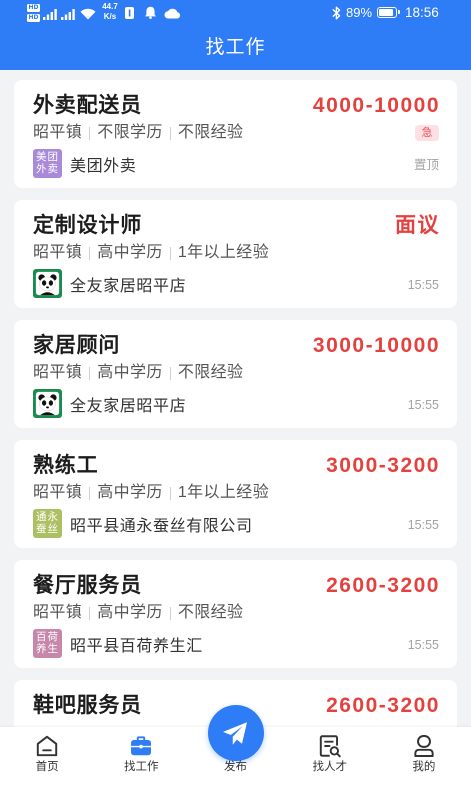 This screenshot has width=471, height=791. What do you see at coordinates (47, 528) in the screenshot?
I see `logo-text: 蚕丝` at bounding box center [47, 528].